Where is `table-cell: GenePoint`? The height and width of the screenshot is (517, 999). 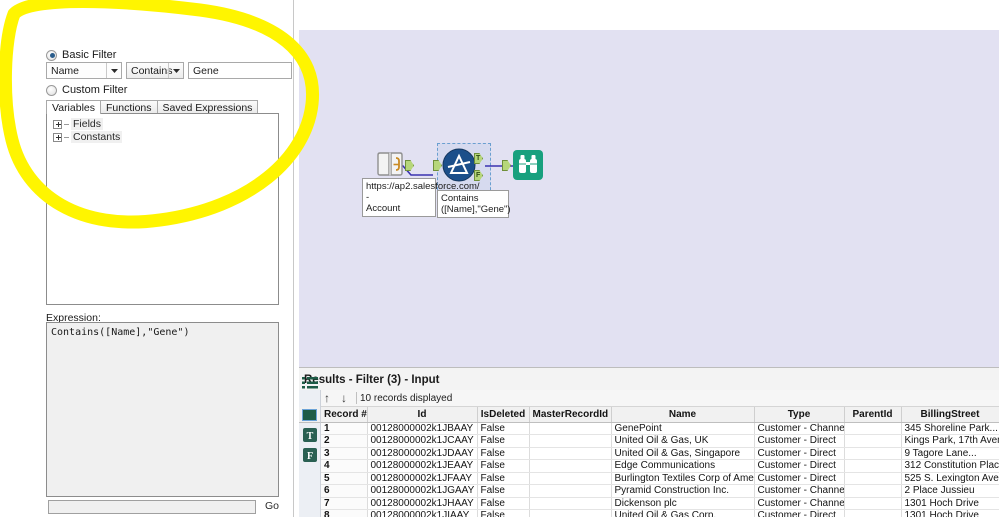
table-cell: GenePoint is located at coordinates (683, 428).